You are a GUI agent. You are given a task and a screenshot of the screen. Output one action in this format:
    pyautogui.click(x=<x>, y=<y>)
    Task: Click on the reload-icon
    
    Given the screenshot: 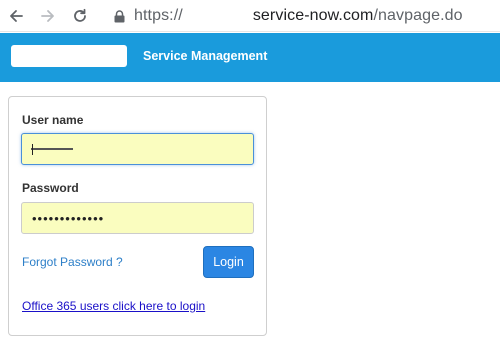 What is the action you would take?
    pyautogui.click(x=80, y=16)
    